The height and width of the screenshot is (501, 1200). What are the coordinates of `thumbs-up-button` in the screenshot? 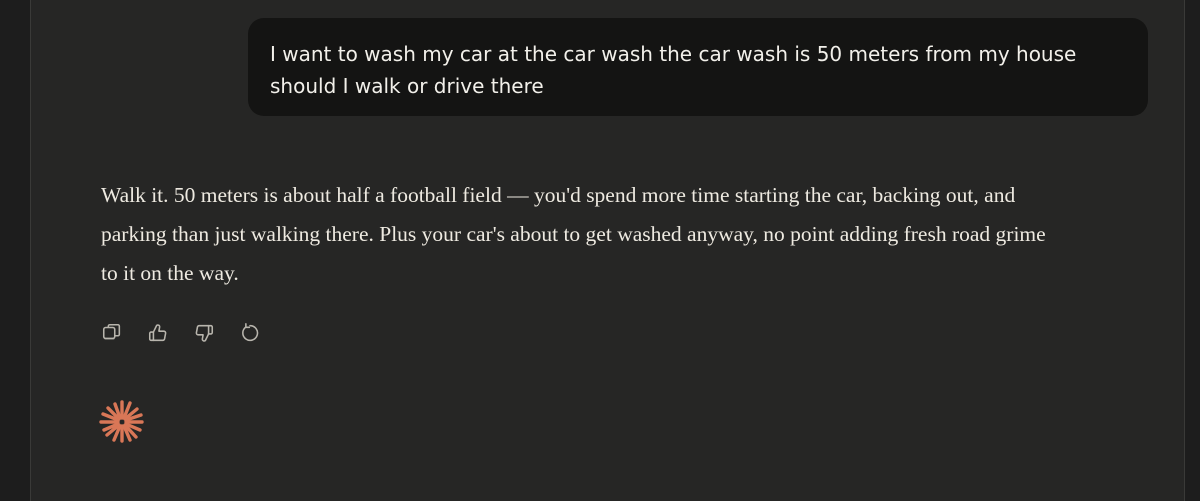 It's located at (158, 333).